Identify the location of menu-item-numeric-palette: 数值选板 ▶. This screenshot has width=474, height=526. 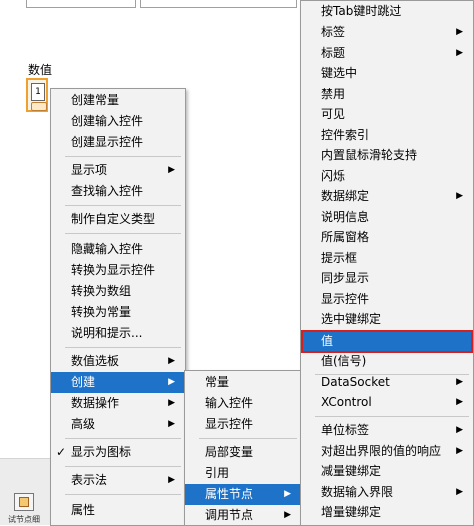
(118, 361).